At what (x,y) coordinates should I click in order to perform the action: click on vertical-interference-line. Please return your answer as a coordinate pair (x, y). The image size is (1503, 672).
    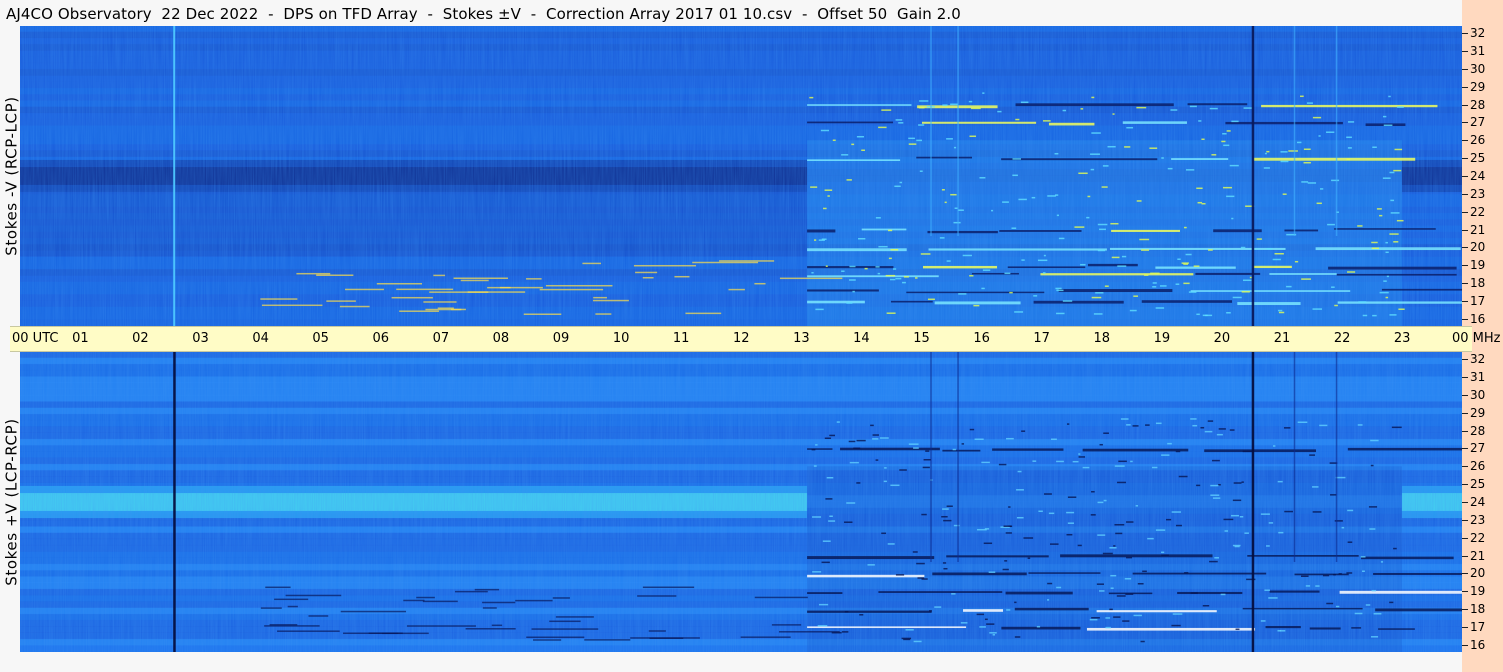
    Looking at the image, I should click on (174, 502).